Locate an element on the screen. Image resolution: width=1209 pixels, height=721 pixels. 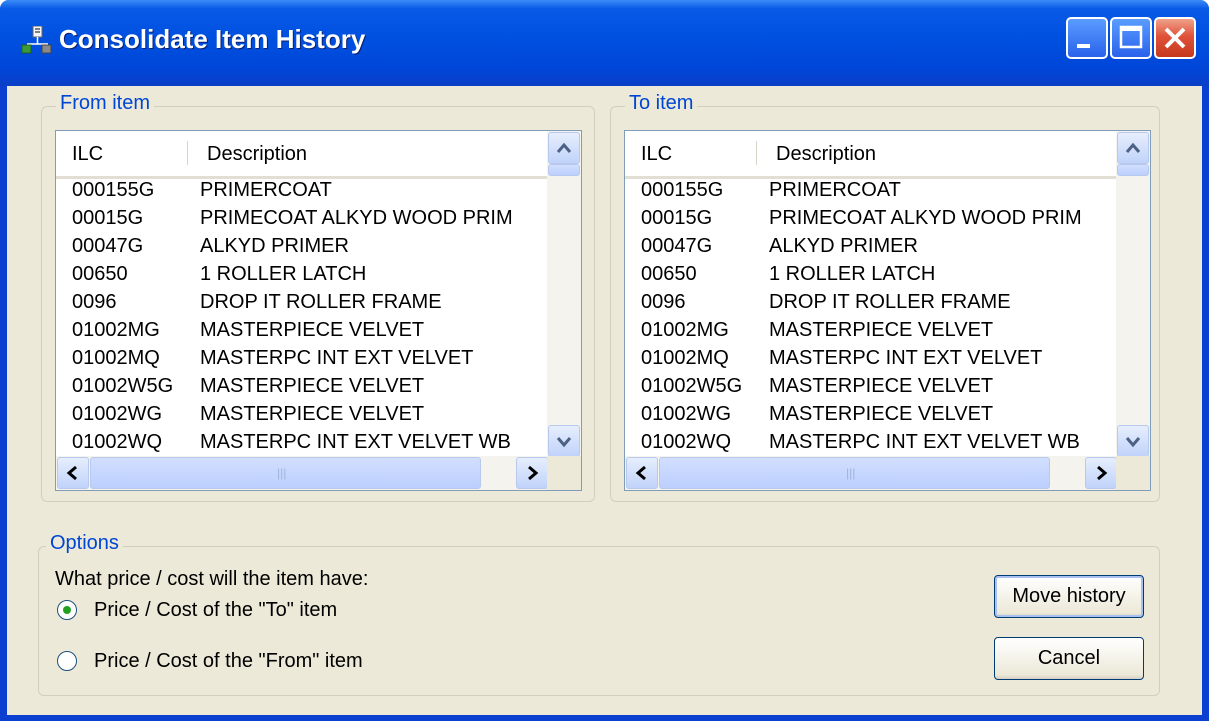
title-bar: Consolidate Item History is located at coordinates (604, 43).